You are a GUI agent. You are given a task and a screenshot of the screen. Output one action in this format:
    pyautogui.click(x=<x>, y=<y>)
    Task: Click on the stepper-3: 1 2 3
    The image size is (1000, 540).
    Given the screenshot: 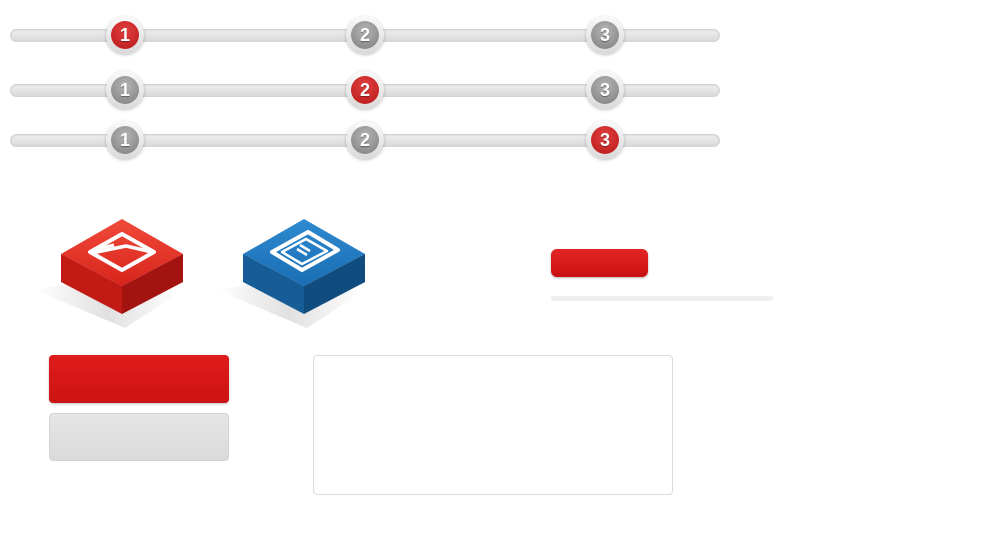 What is the action you would take?
    pyautogui.click(x=365, y=141)
    